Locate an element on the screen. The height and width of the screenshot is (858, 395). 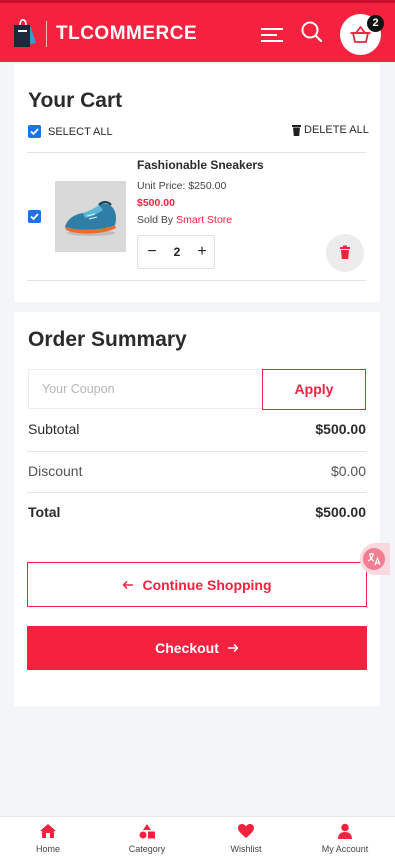
checkout-button: Checkout is located at coordinates (197, 648).